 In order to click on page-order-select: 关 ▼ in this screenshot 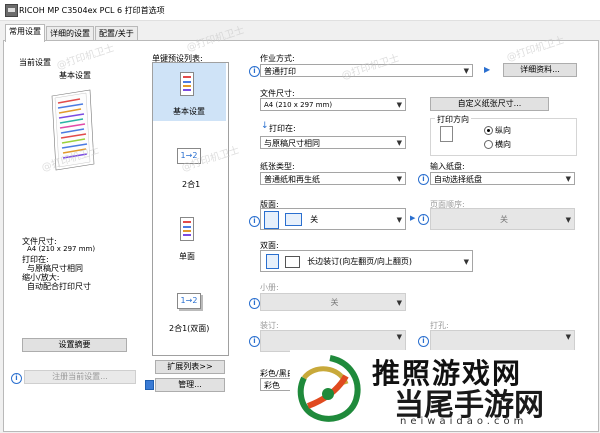, I will do `click(502, 219)`.